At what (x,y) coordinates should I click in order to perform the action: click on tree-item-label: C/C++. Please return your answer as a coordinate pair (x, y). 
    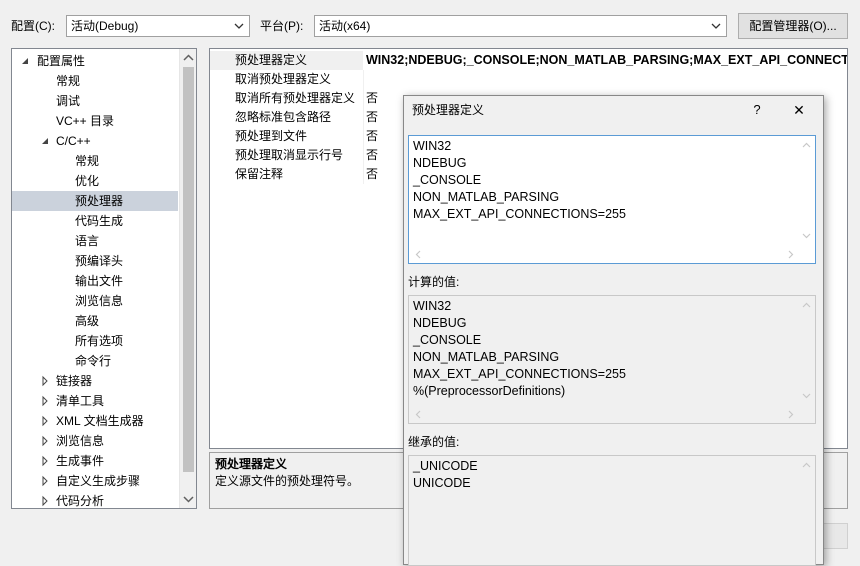
    Looking at the image, I should click on (73, 141).